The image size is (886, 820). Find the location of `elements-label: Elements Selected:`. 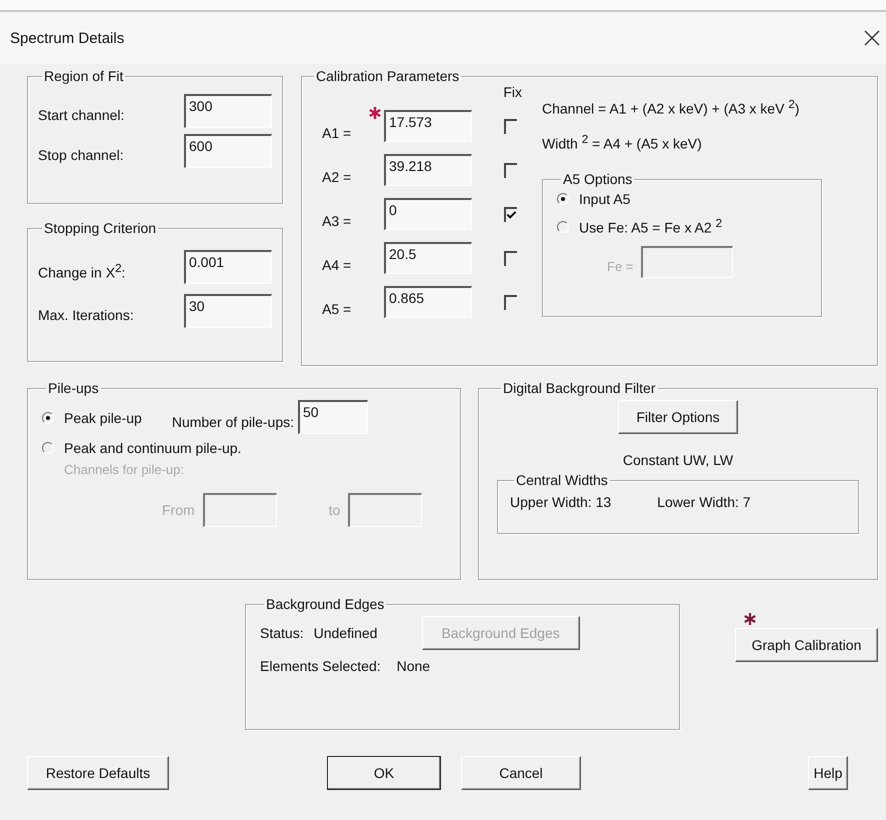

elements-label: Elements Selected: is located at coordinates (320, 666).